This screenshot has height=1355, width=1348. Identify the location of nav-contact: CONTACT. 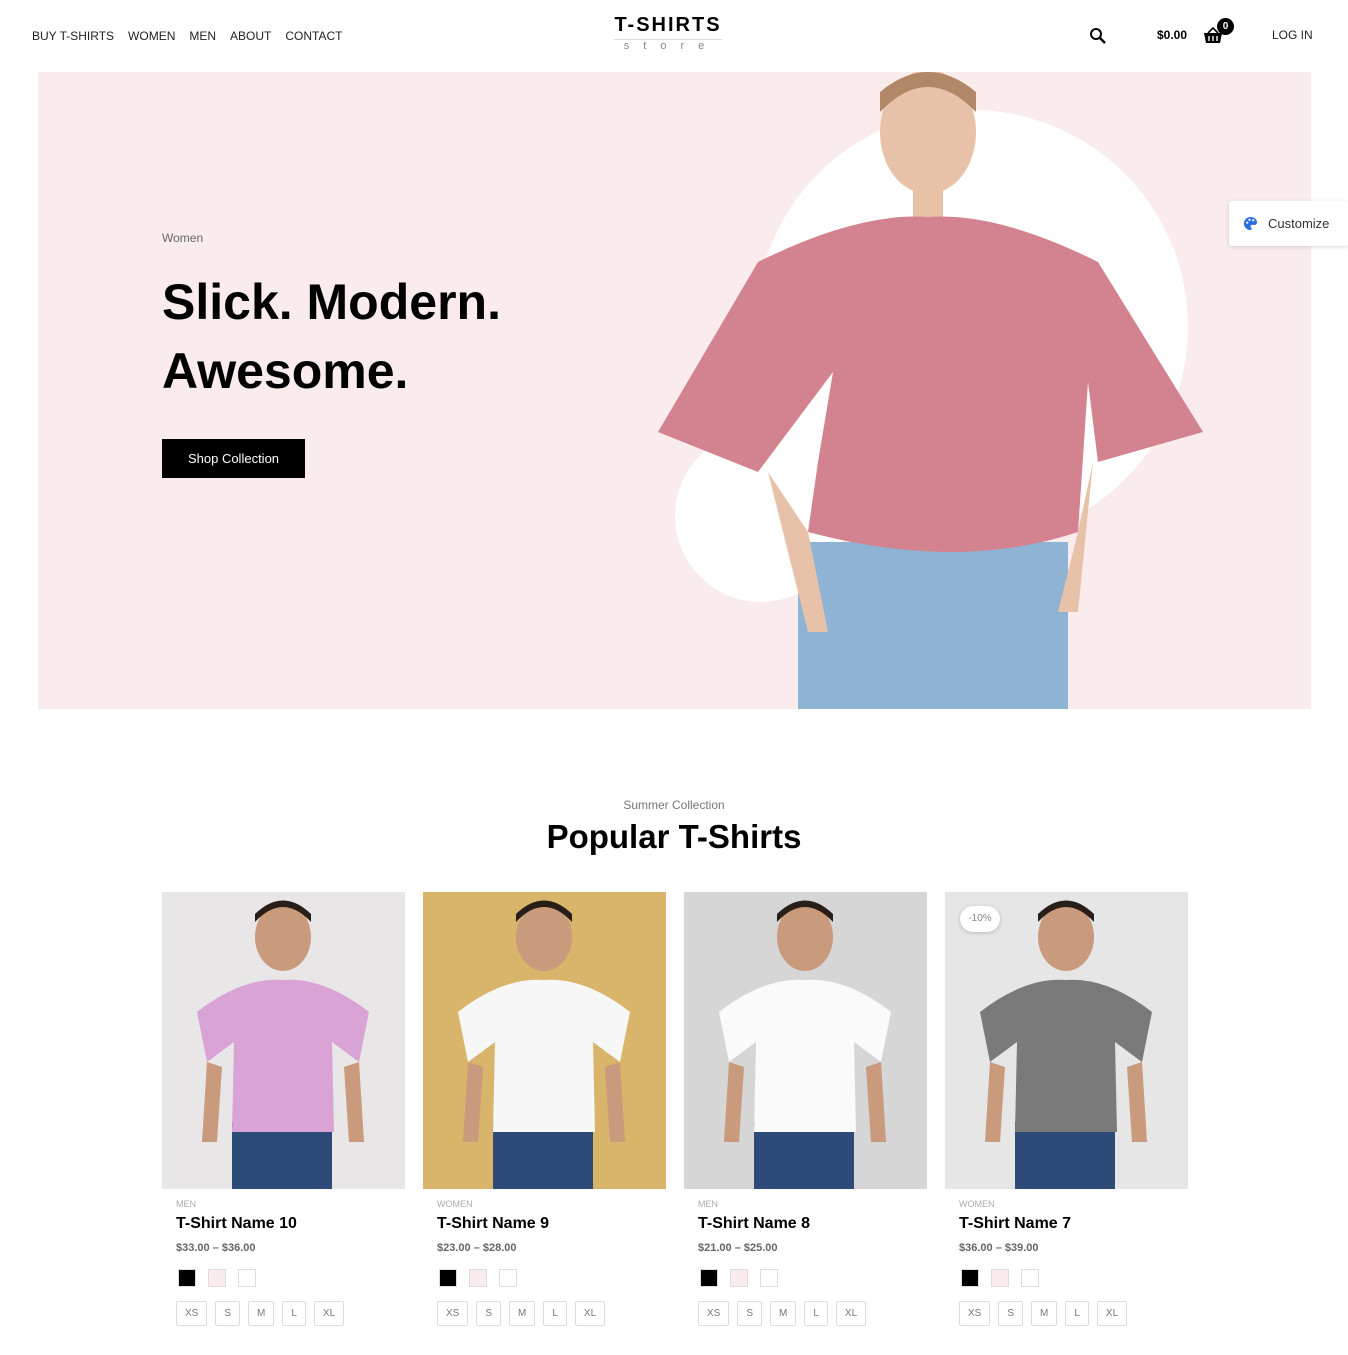
(313, 36).